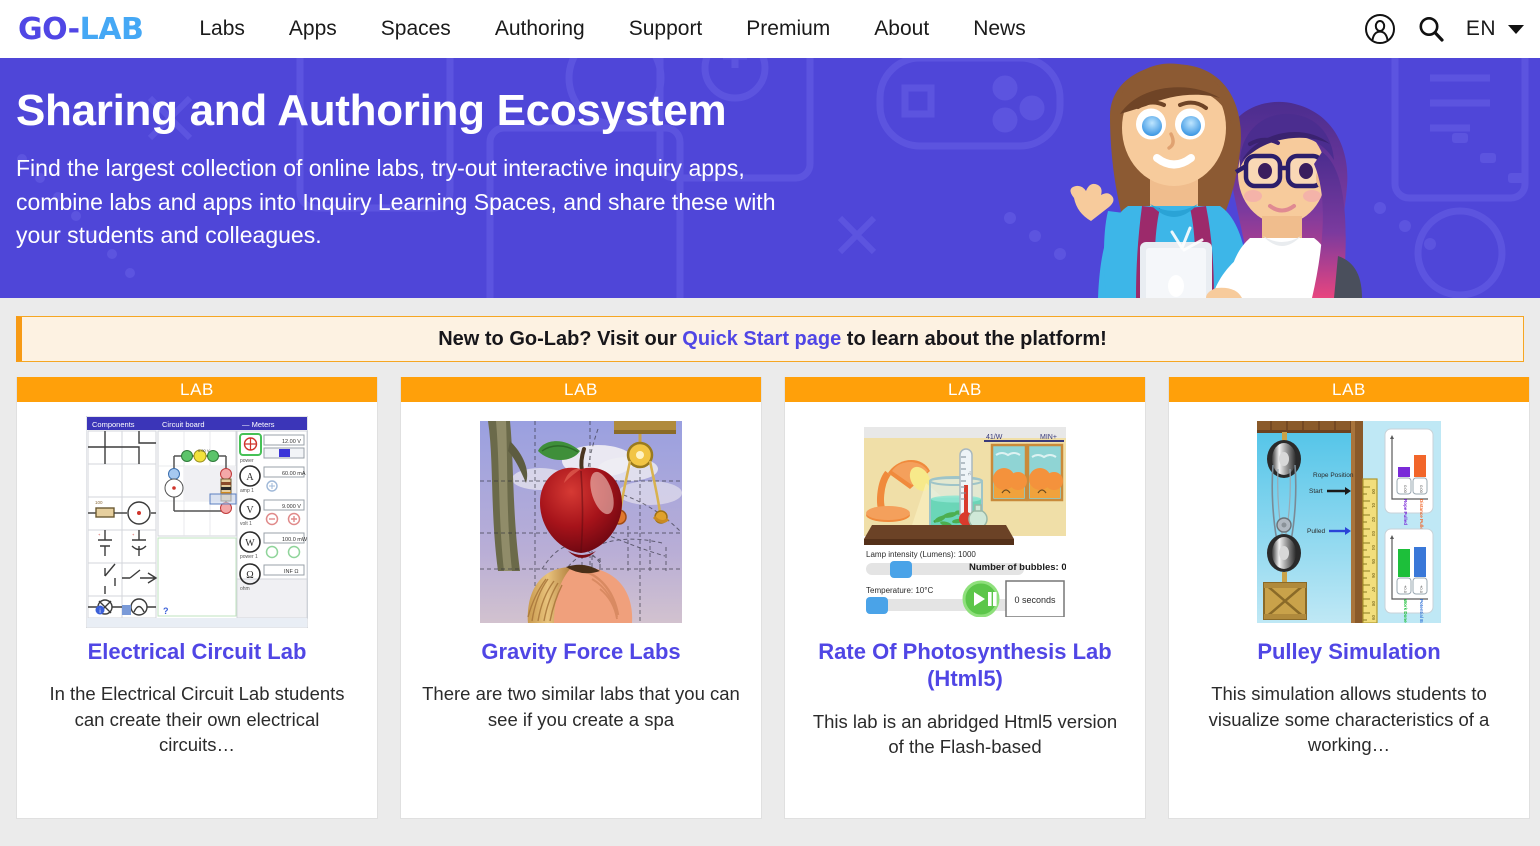  What do you see at coordinates (371, 110) in the screenshot?
I see `hero-title: Sharing and Authoring Ecosystem` at bounding box center [371, 110].